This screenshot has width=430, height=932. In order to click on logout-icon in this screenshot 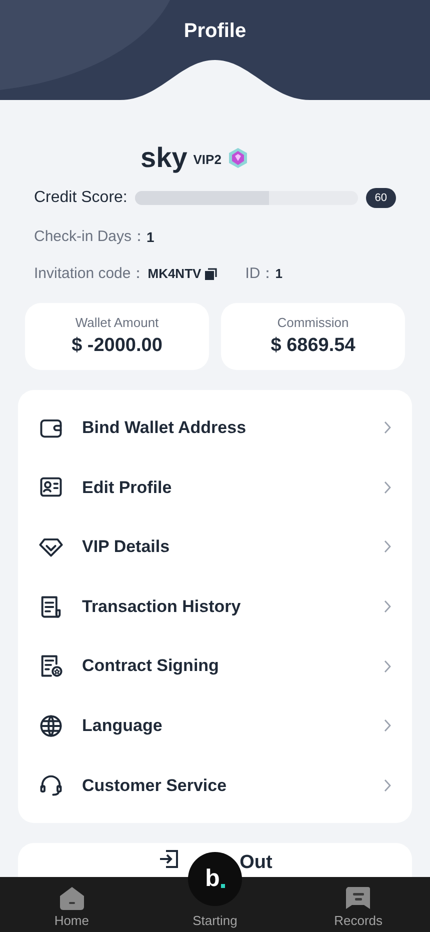, I will do `click(169, 859)`.